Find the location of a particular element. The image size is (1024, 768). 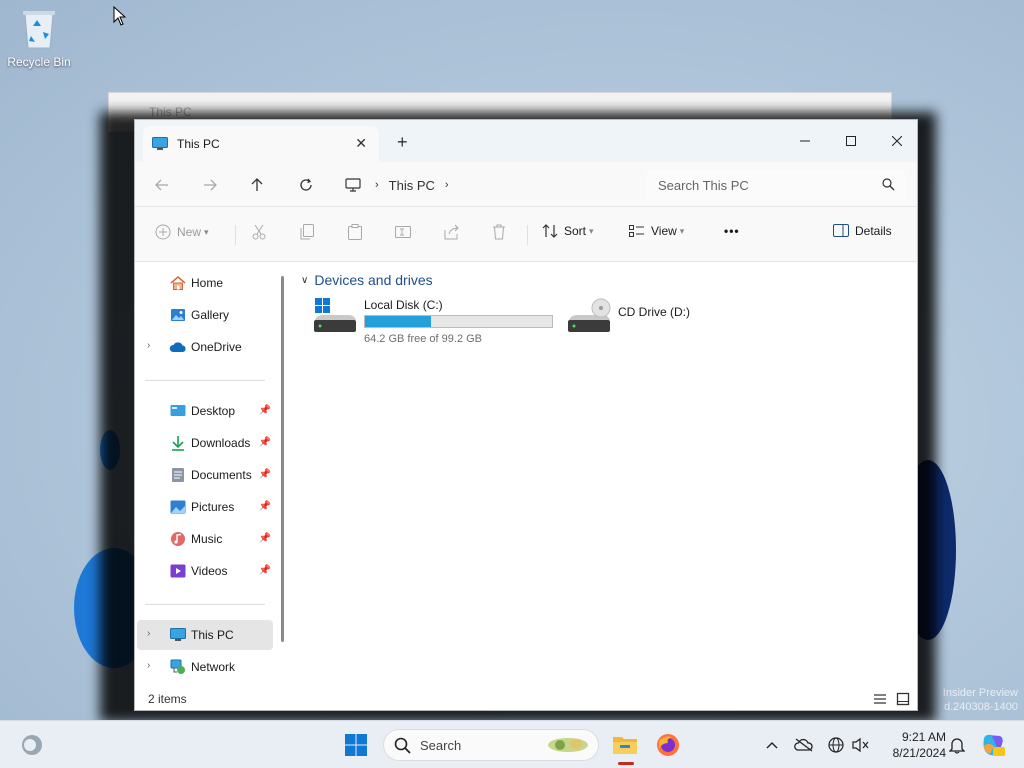

up-arrow-icon is located at coordinates (257, 184).